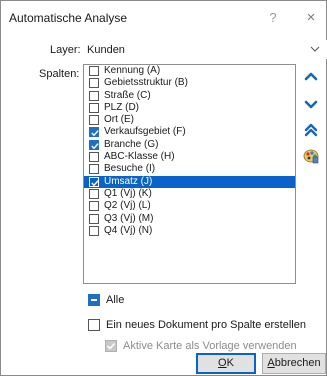 This screenshot has width=327, height=376. What do you see at coordinates (311, 156) in the screenshot?
I see `color-palette-icon` at bounding box center [311, 156].